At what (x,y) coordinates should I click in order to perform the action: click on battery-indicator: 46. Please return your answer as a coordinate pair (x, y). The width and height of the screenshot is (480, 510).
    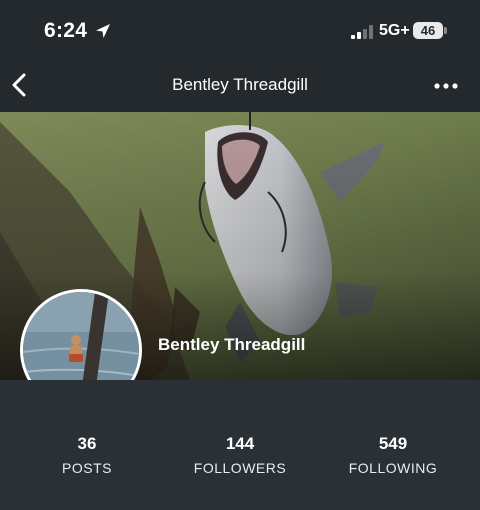
    Looking at the image, I should click on (428, 30).